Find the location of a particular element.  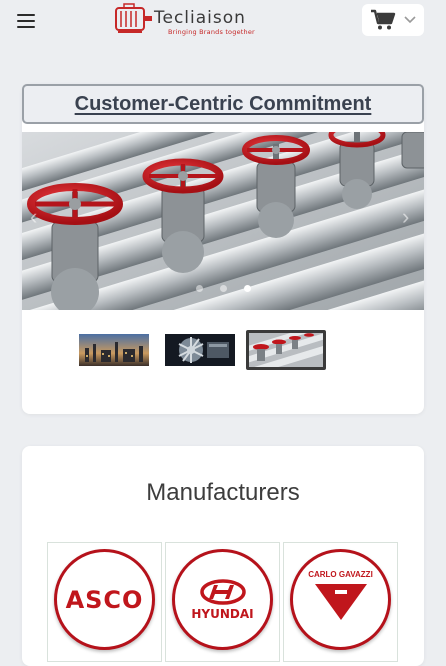

commitment-title: Customer-Centric Commitment is located at coordinates (223, 103).